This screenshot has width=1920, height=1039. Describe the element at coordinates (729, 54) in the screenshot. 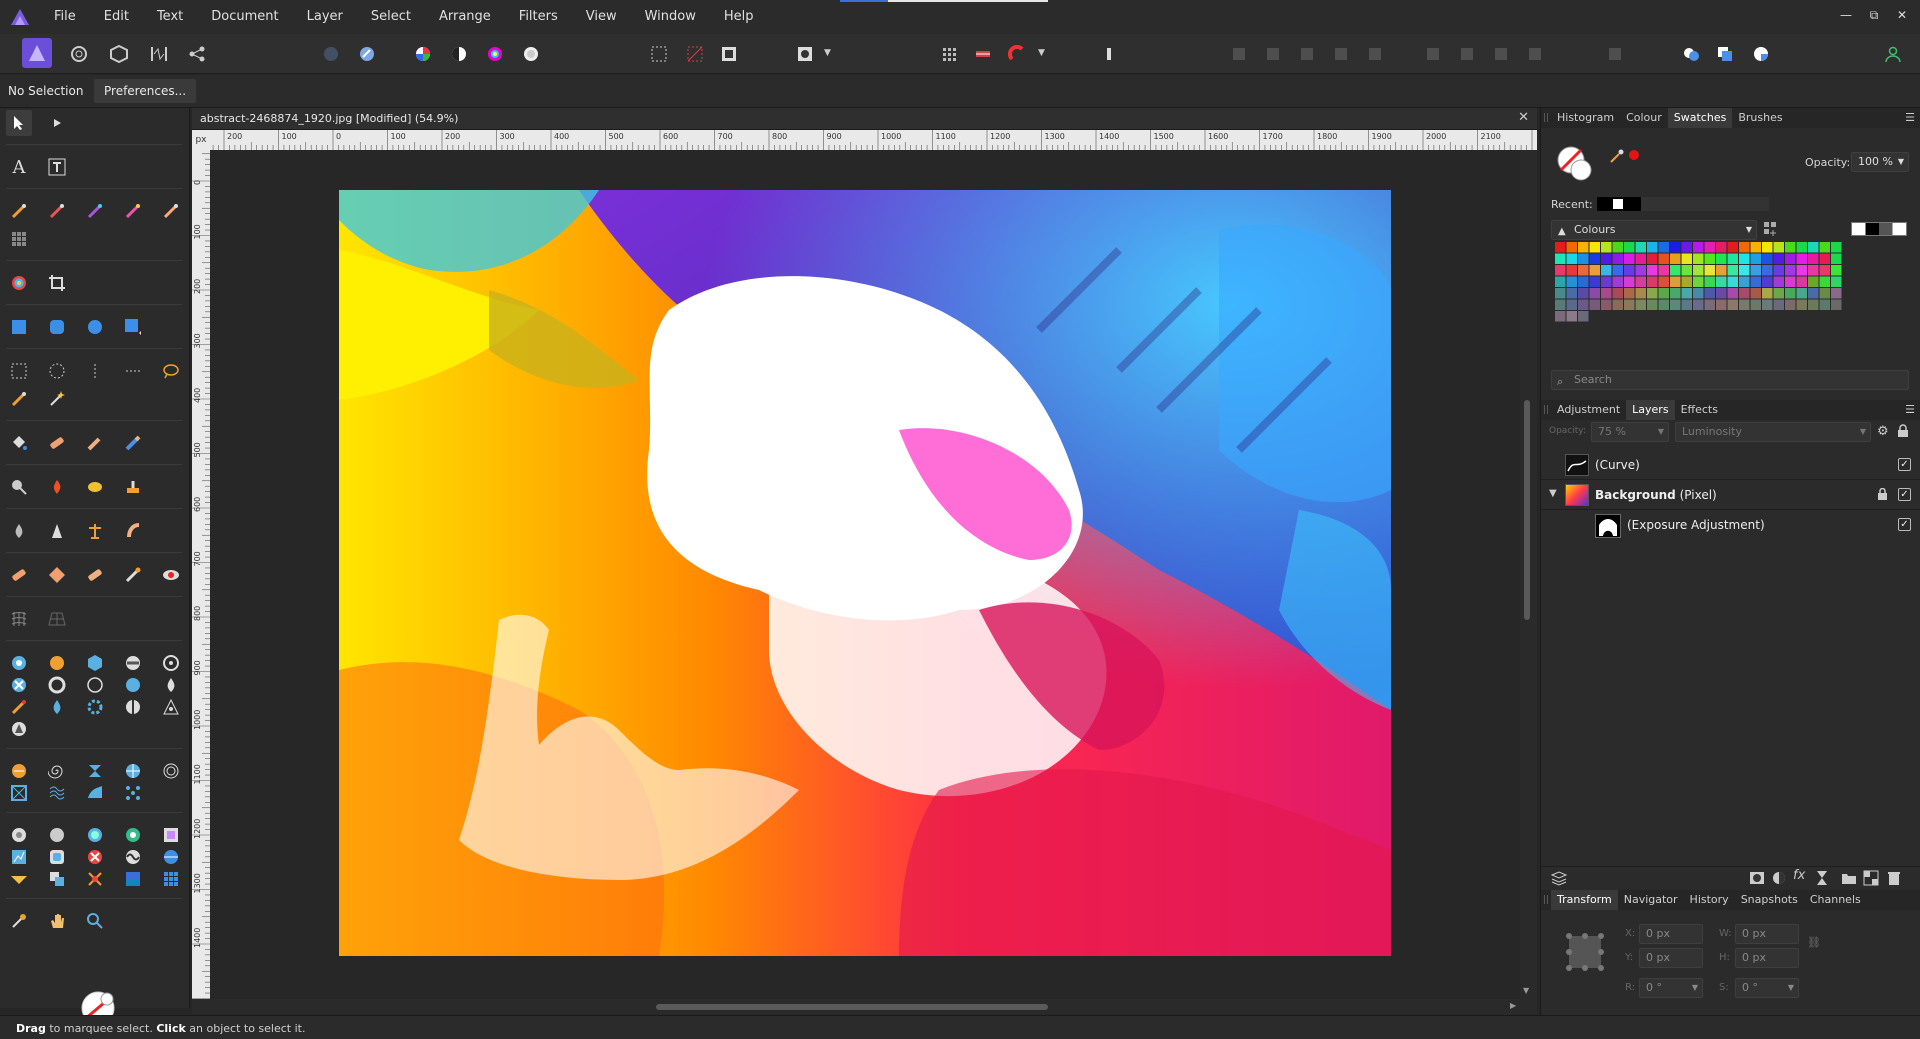

I see `invert-selection-icon` at that location.